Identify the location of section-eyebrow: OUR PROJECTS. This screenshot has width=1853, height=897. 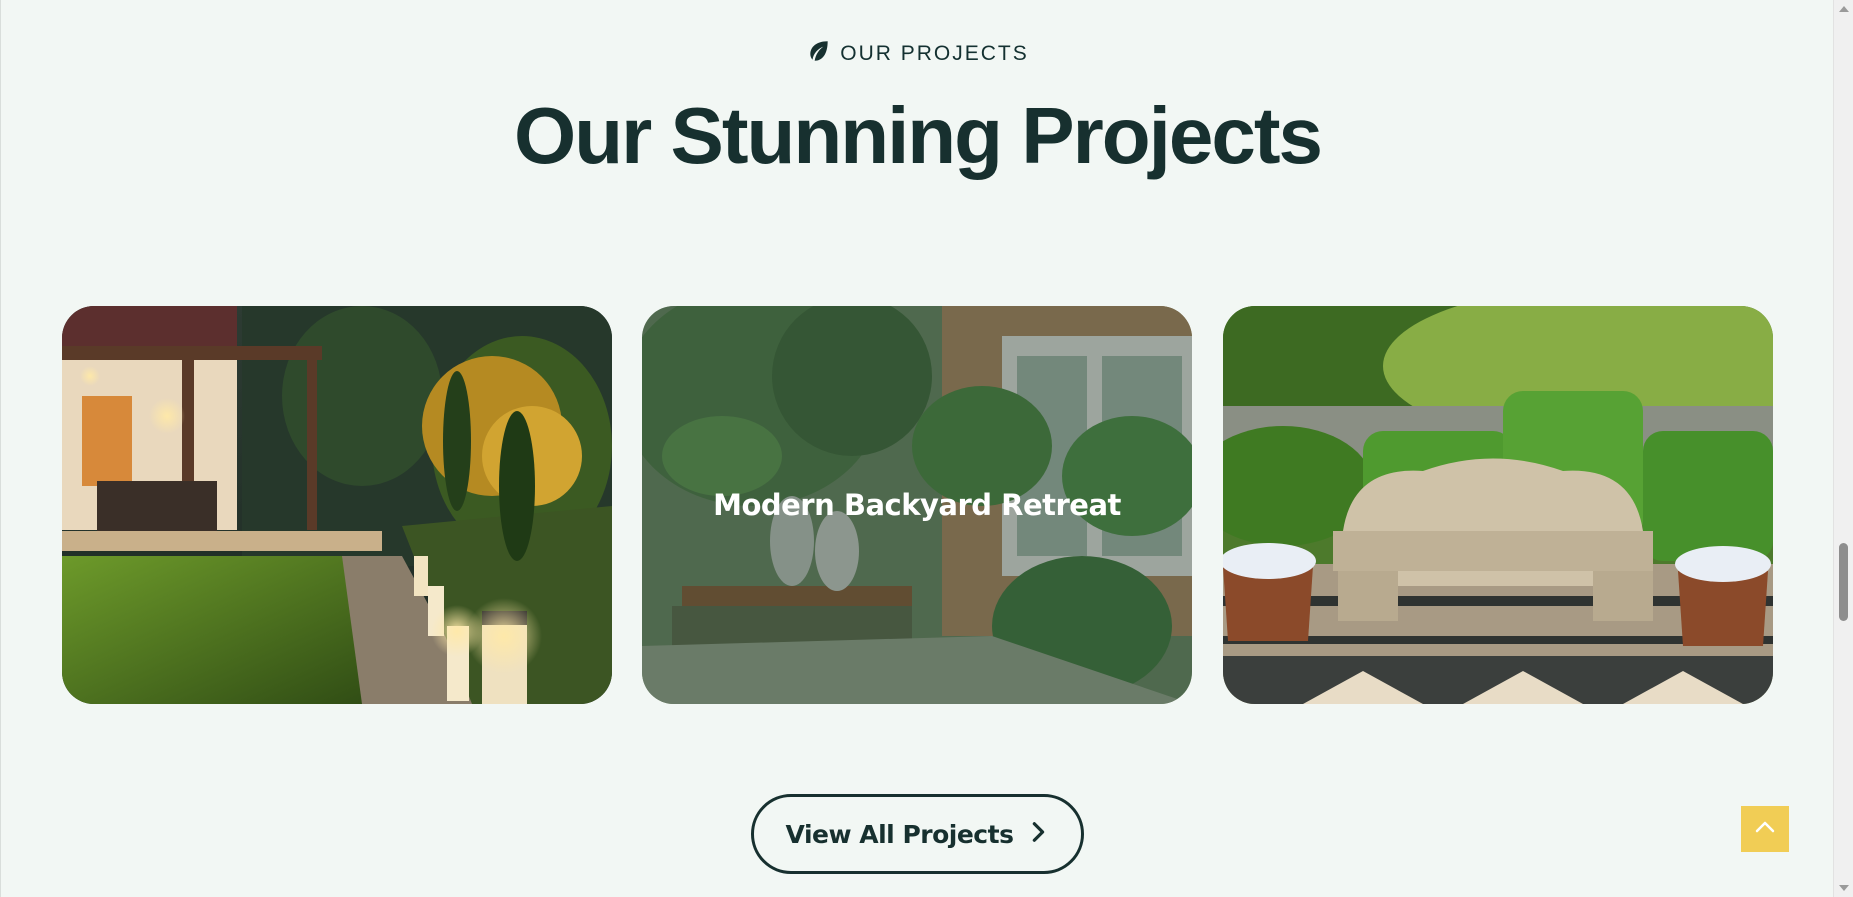
(917, 54).